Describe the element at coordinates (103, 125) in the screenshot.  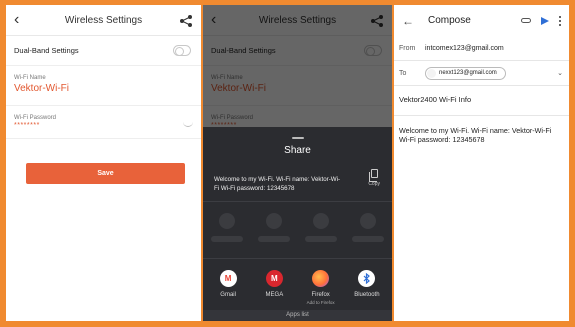
I see `wifi-password-field: ********` at that location.